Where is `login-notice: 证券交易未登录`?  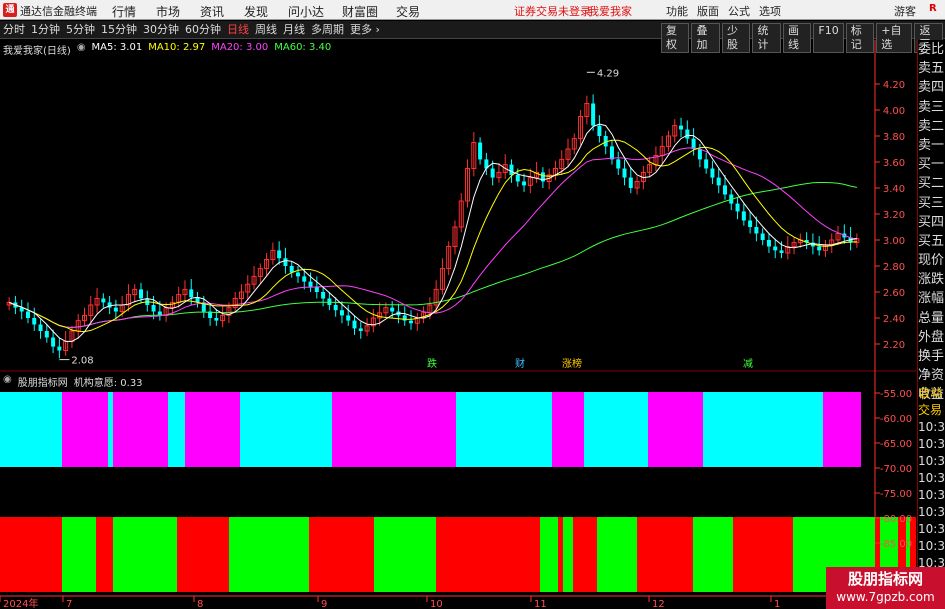 login-notice: 证券交易未登录 is located at coordinates (552, 11).